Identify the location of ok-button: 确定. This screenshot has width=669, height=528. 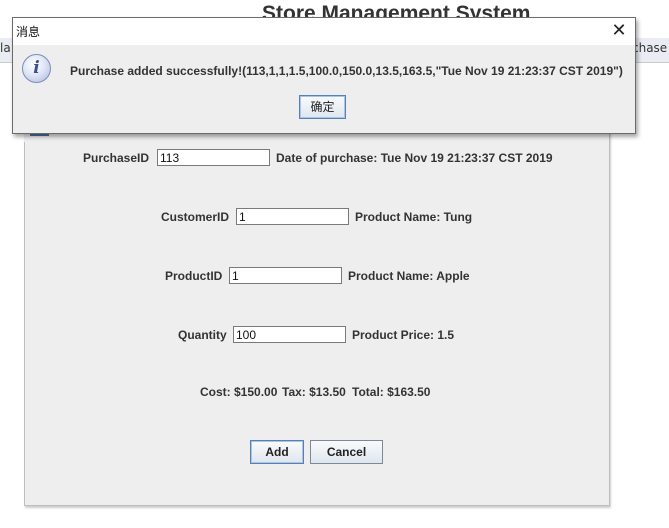
(322, 107).